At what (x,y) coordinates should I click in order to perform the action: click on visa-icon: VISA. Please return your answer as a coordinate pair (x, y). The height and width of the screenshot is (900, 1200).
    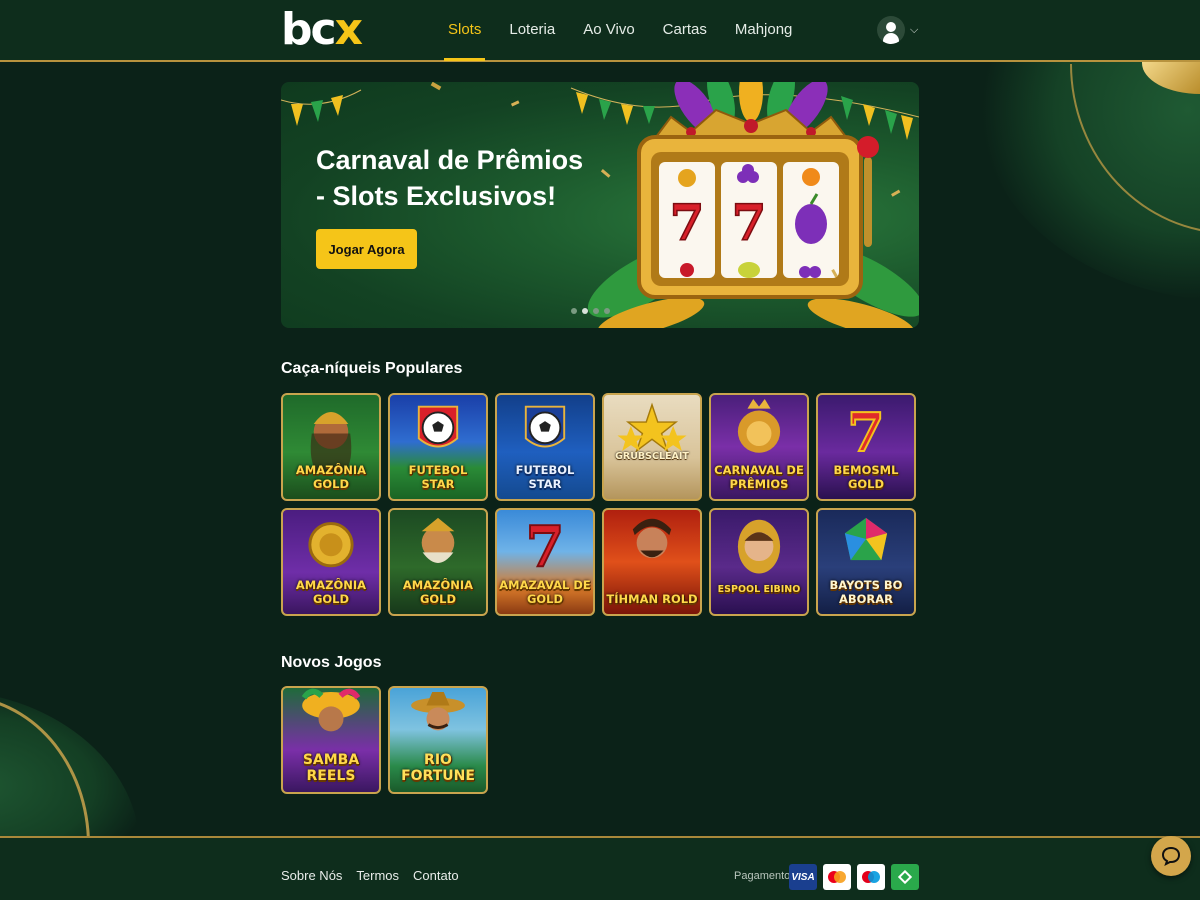
    Looking at the image, I should click on (803, 877).